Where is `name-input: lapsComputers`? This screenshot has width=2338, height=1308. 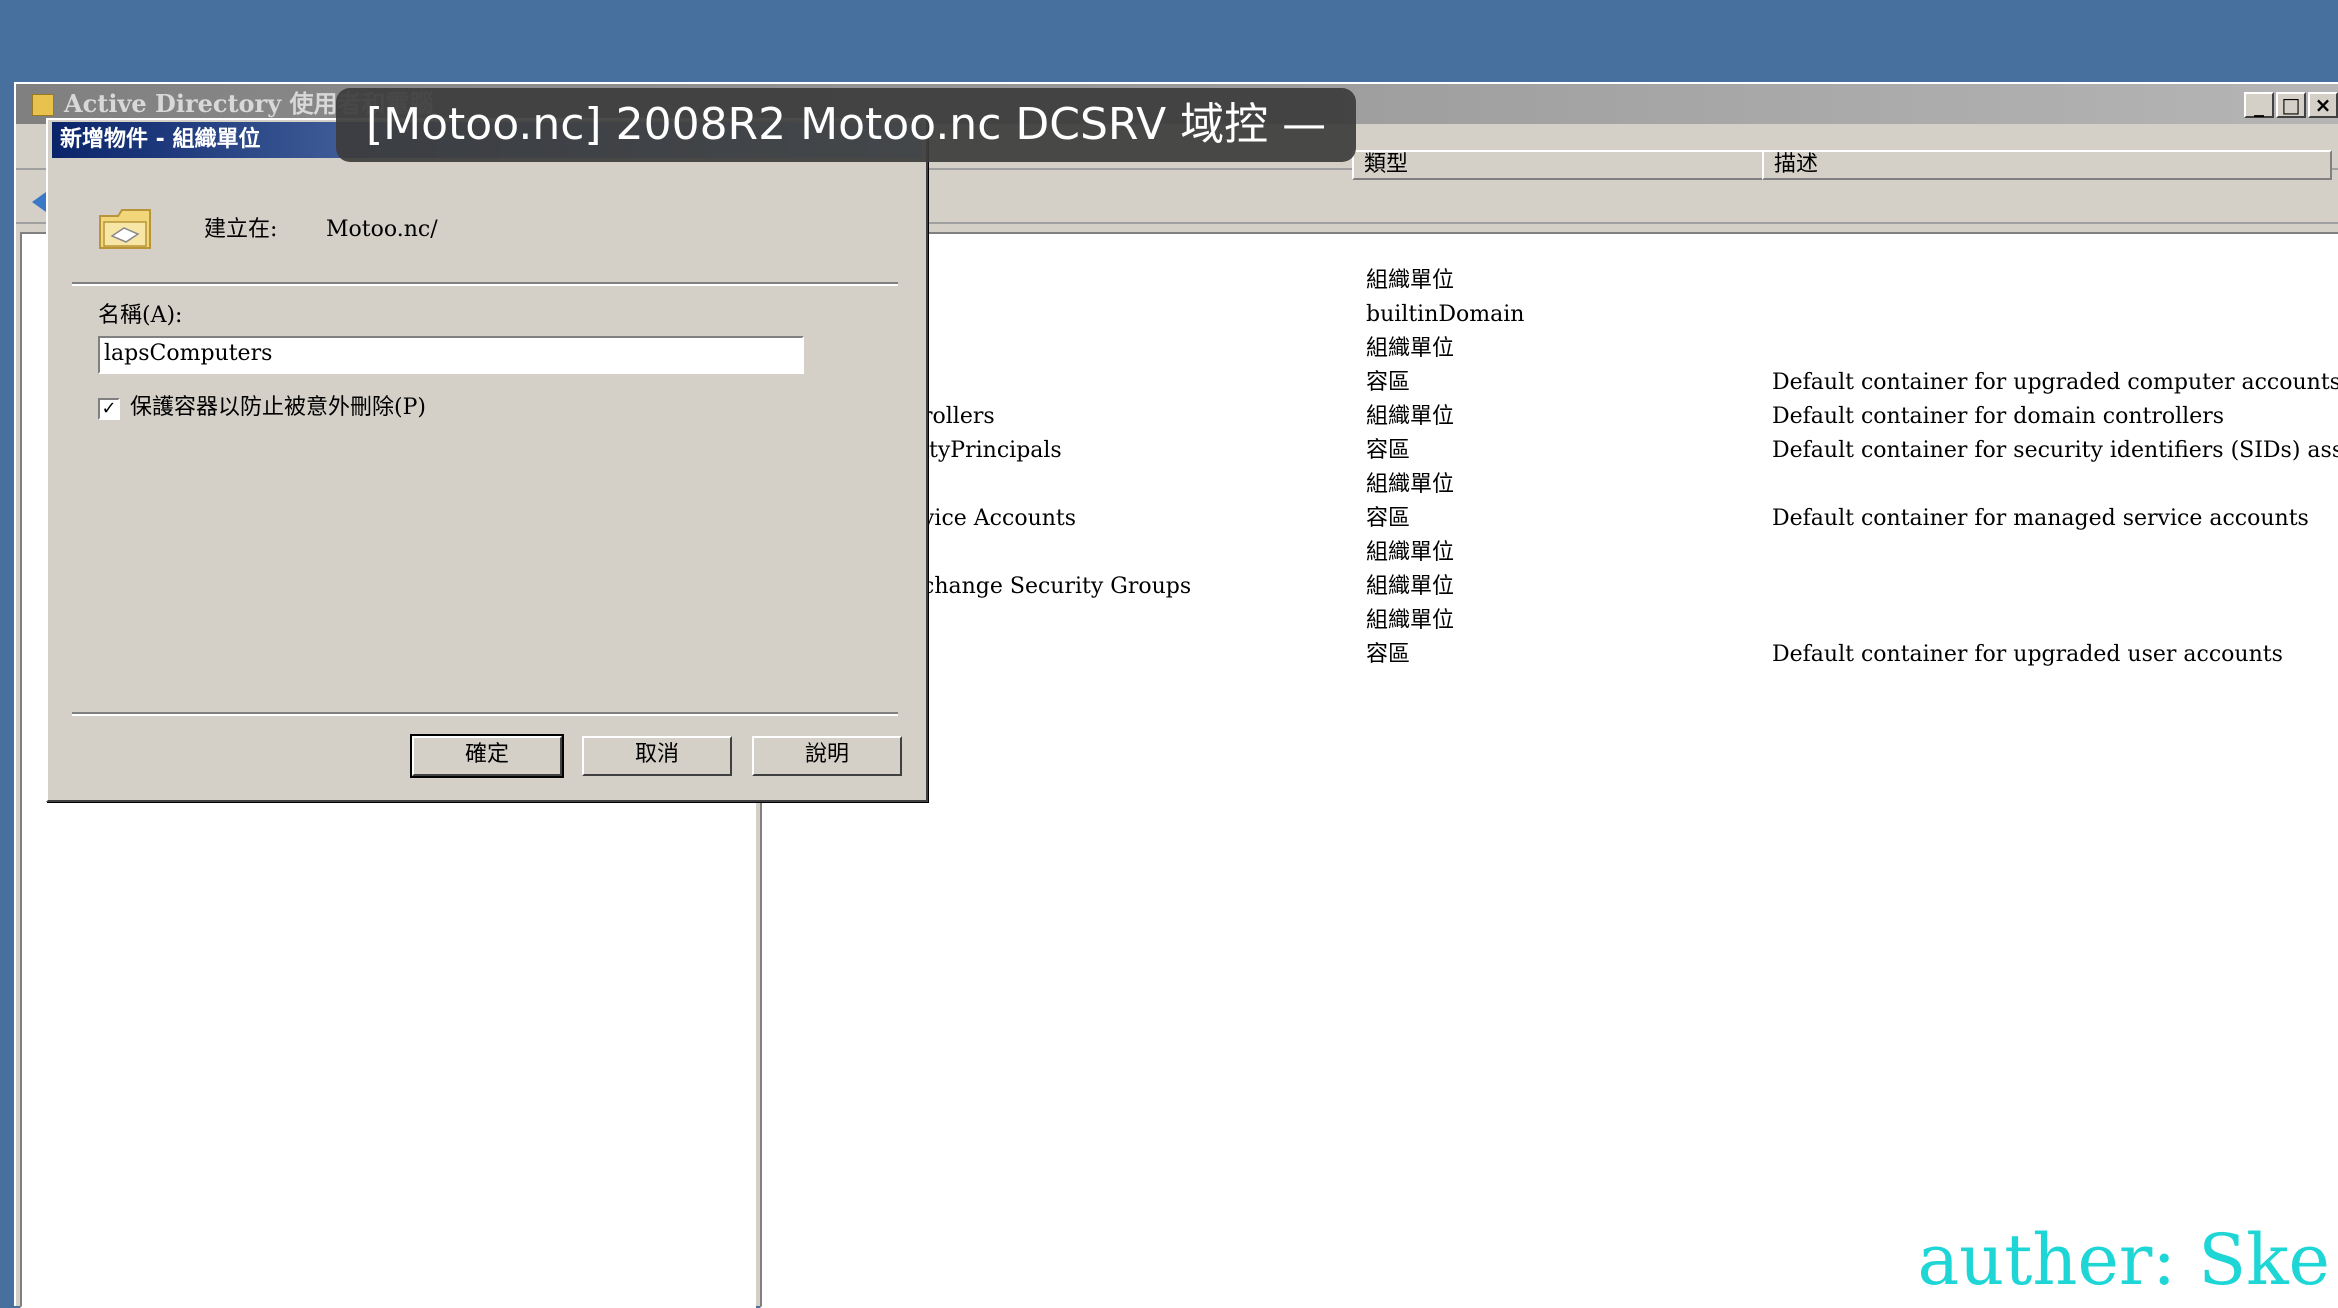 name-input: lapsComputers is located at coordinates (451, 355).